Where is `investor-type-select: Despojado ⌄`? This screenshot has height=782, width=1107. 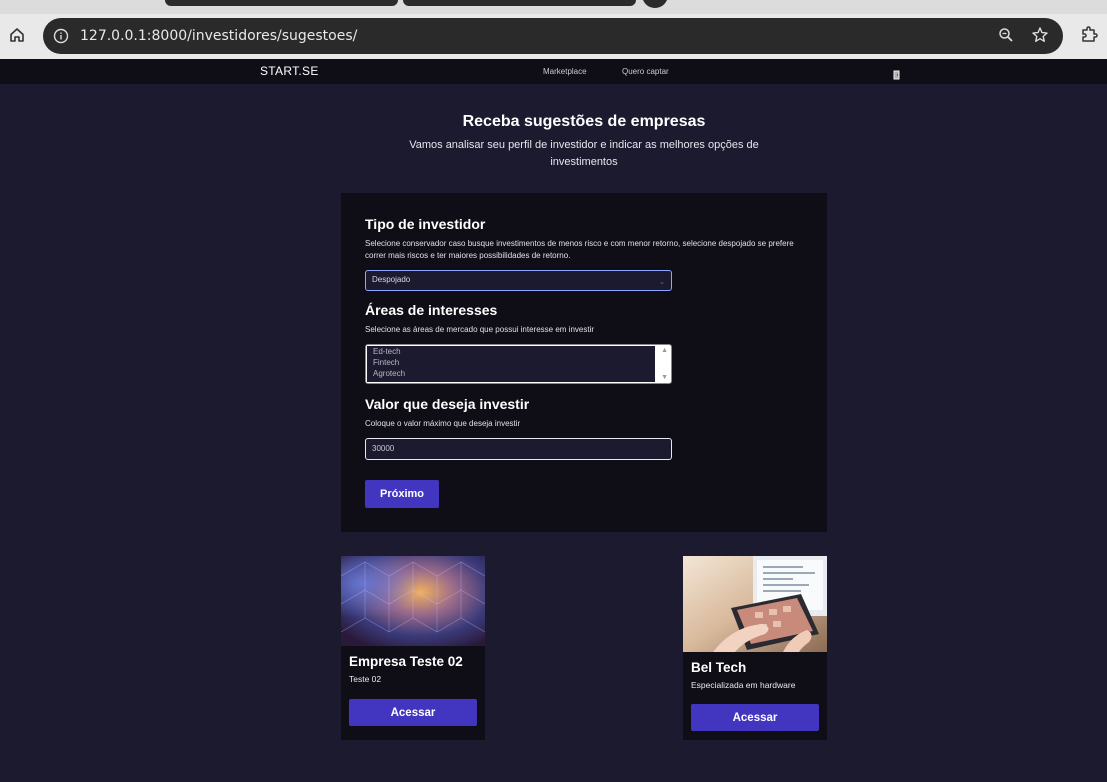 investor-type-select: Despojado ⌄ is located at coordinates (518, 280).